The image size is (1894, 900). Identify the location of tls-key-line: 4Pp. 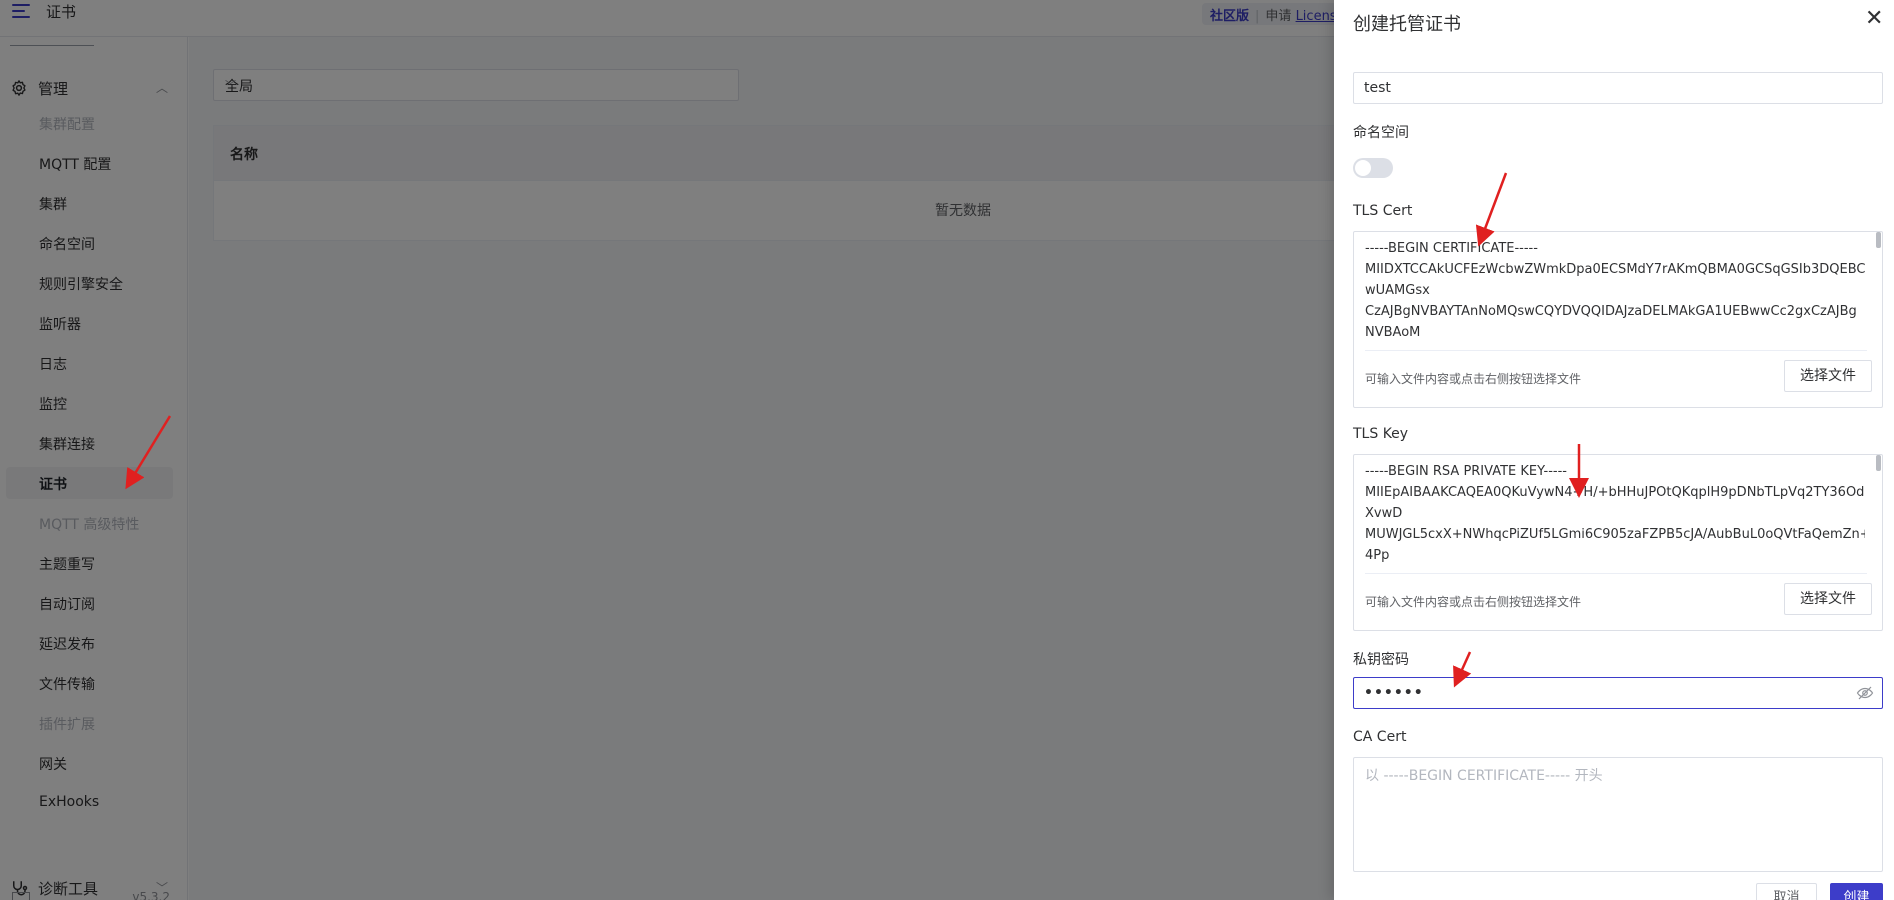
(1377, 555).